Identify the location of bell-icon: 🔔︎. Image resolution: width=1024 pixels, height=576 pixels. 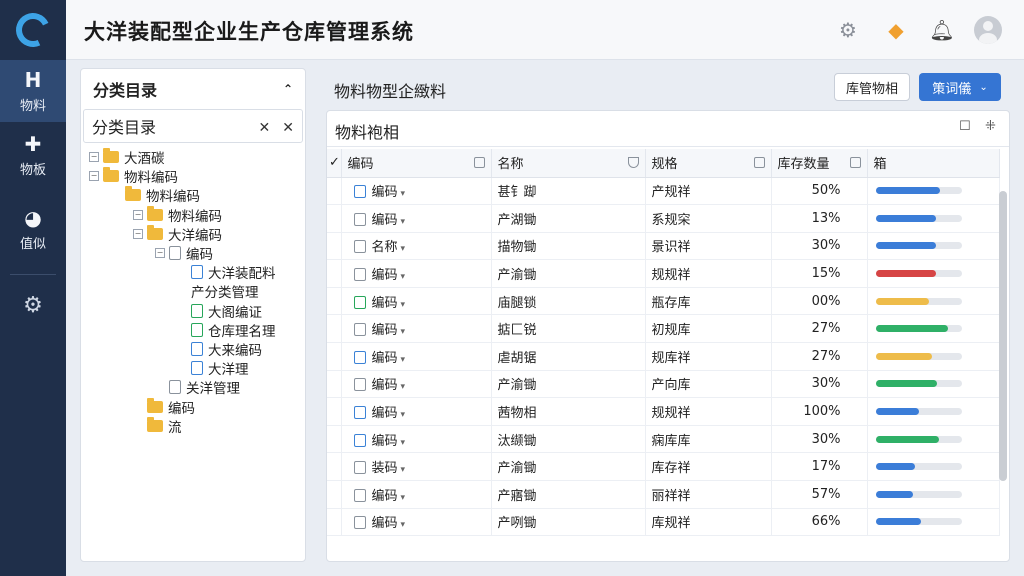
(942, 30).